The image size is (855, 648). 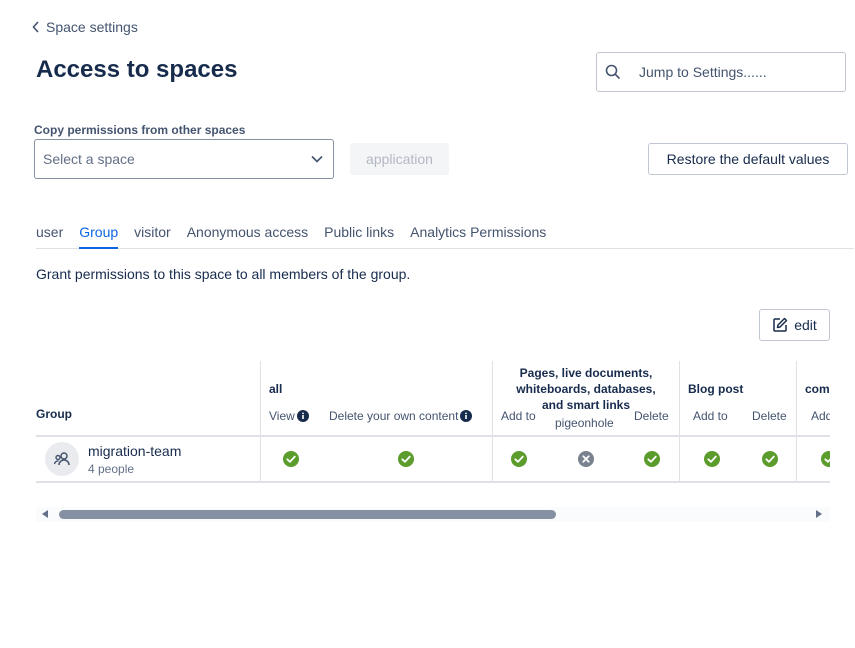 What do you see at coordinates (99, 235) in the screenshot?
I see `tab-group: Group` at bounding box center [99, 235].